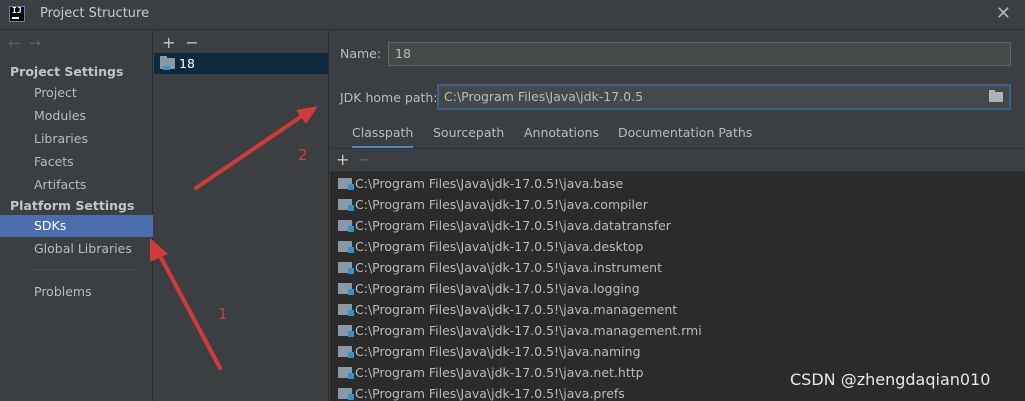  What do you see at coordinates (363, 159) in the screenshot?
I see `remove-path-button: −` at bounding box center [363, 159].